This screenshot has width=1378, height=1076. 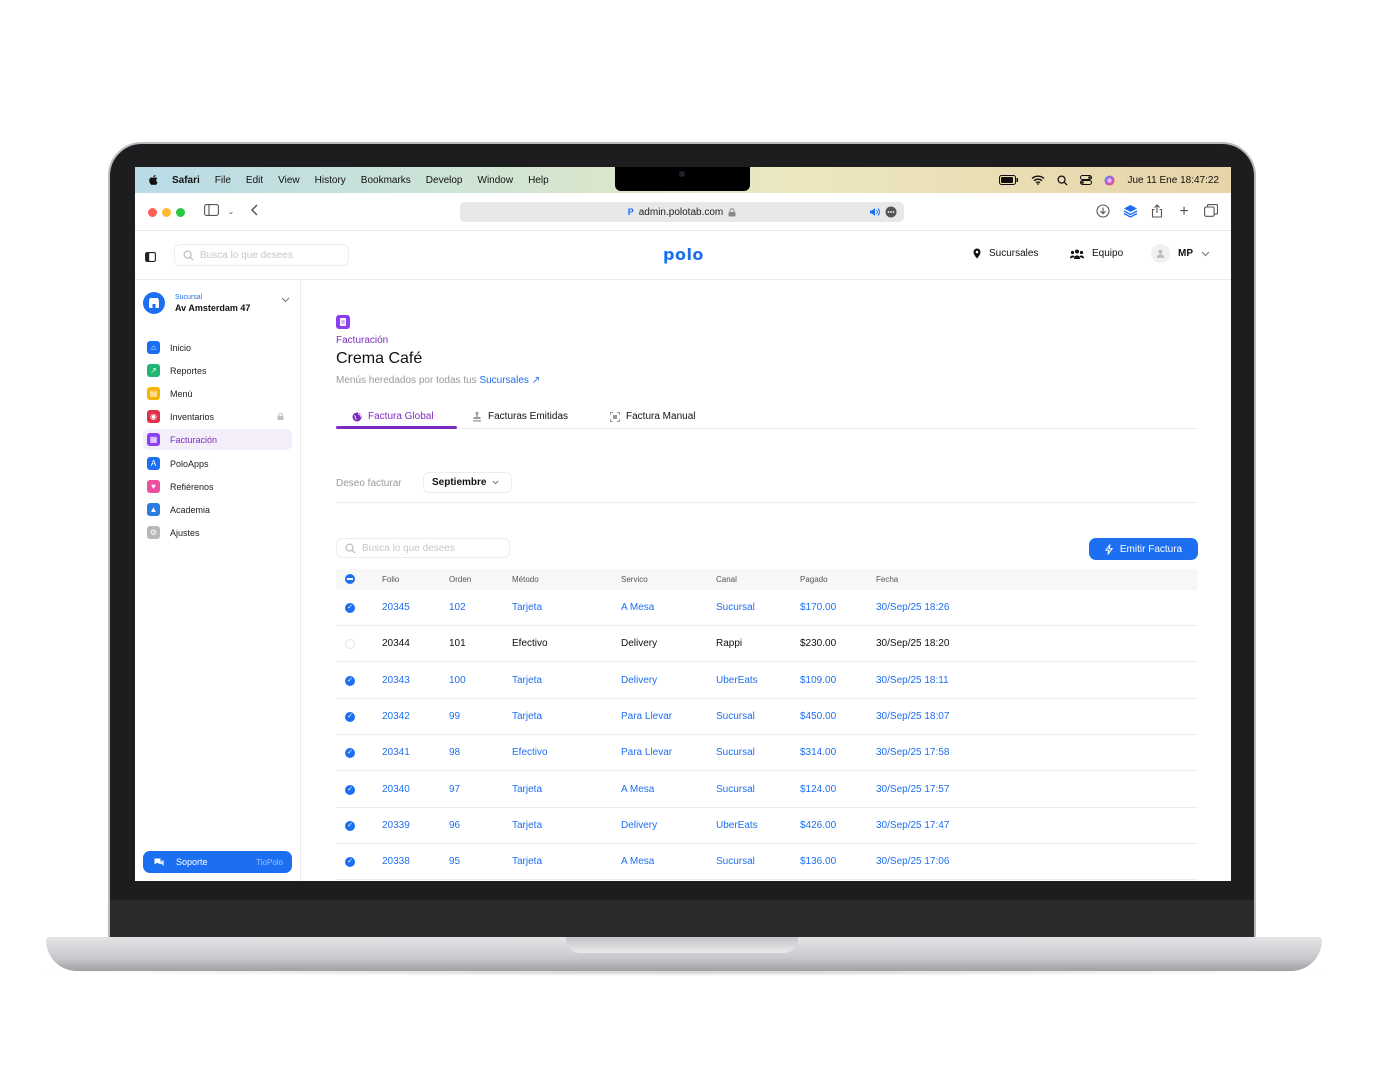 What do you see at coordinates (217, 509) in the screenshot?
I see `sidebar-item-academia: ▲ Academia` at bounding box center [217, 509].